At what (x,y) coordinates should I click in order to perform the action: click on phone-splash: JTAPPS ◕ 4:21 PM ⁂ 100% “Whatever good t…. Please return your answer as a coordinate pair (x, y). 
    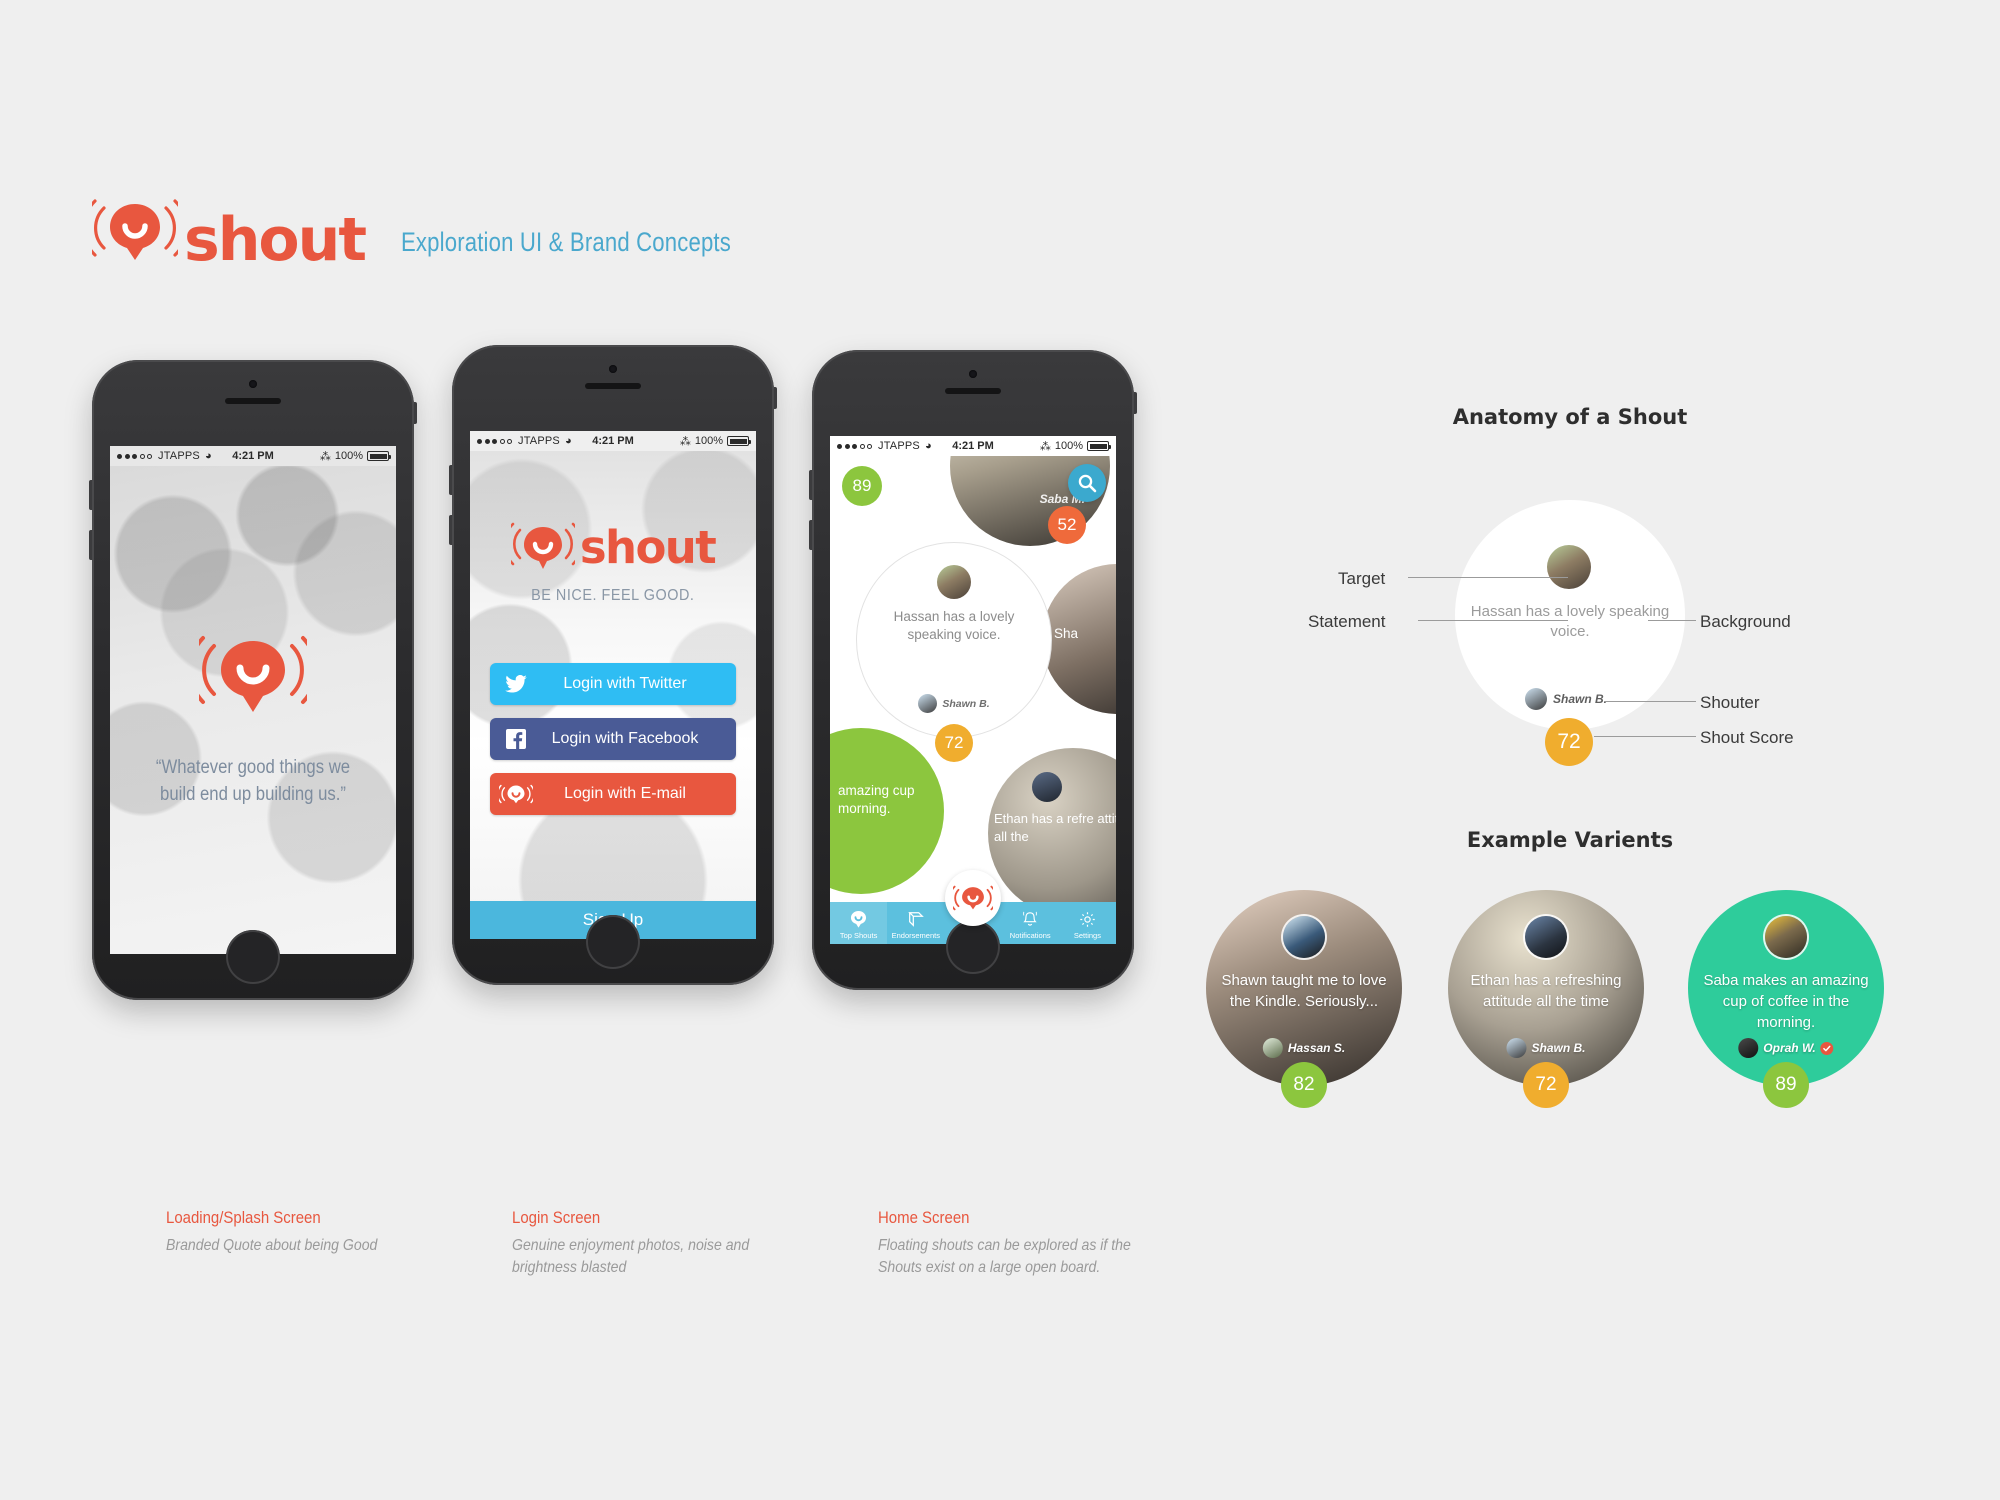
    Looking at the image, I should click on (253, 680).